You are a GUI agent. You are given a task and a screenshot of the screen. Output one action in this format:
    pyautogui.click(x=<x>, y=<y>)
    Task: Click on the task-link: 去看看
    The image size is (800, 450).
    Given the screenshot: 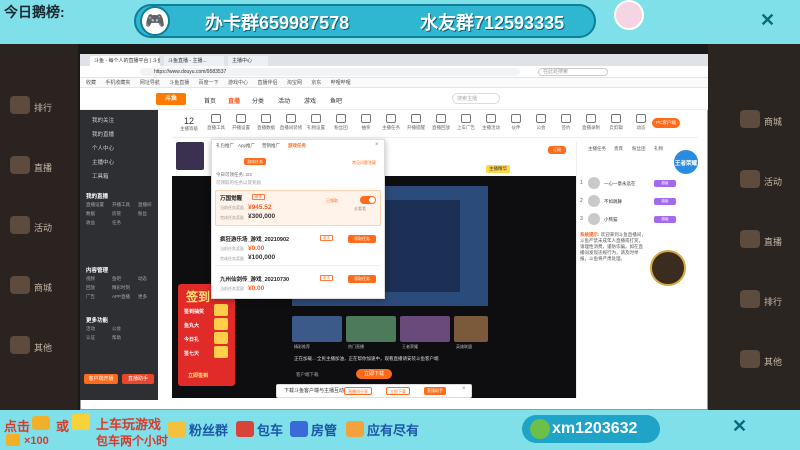 What is the action you would take?
    pyautogui.click(x=360, y=209)
    